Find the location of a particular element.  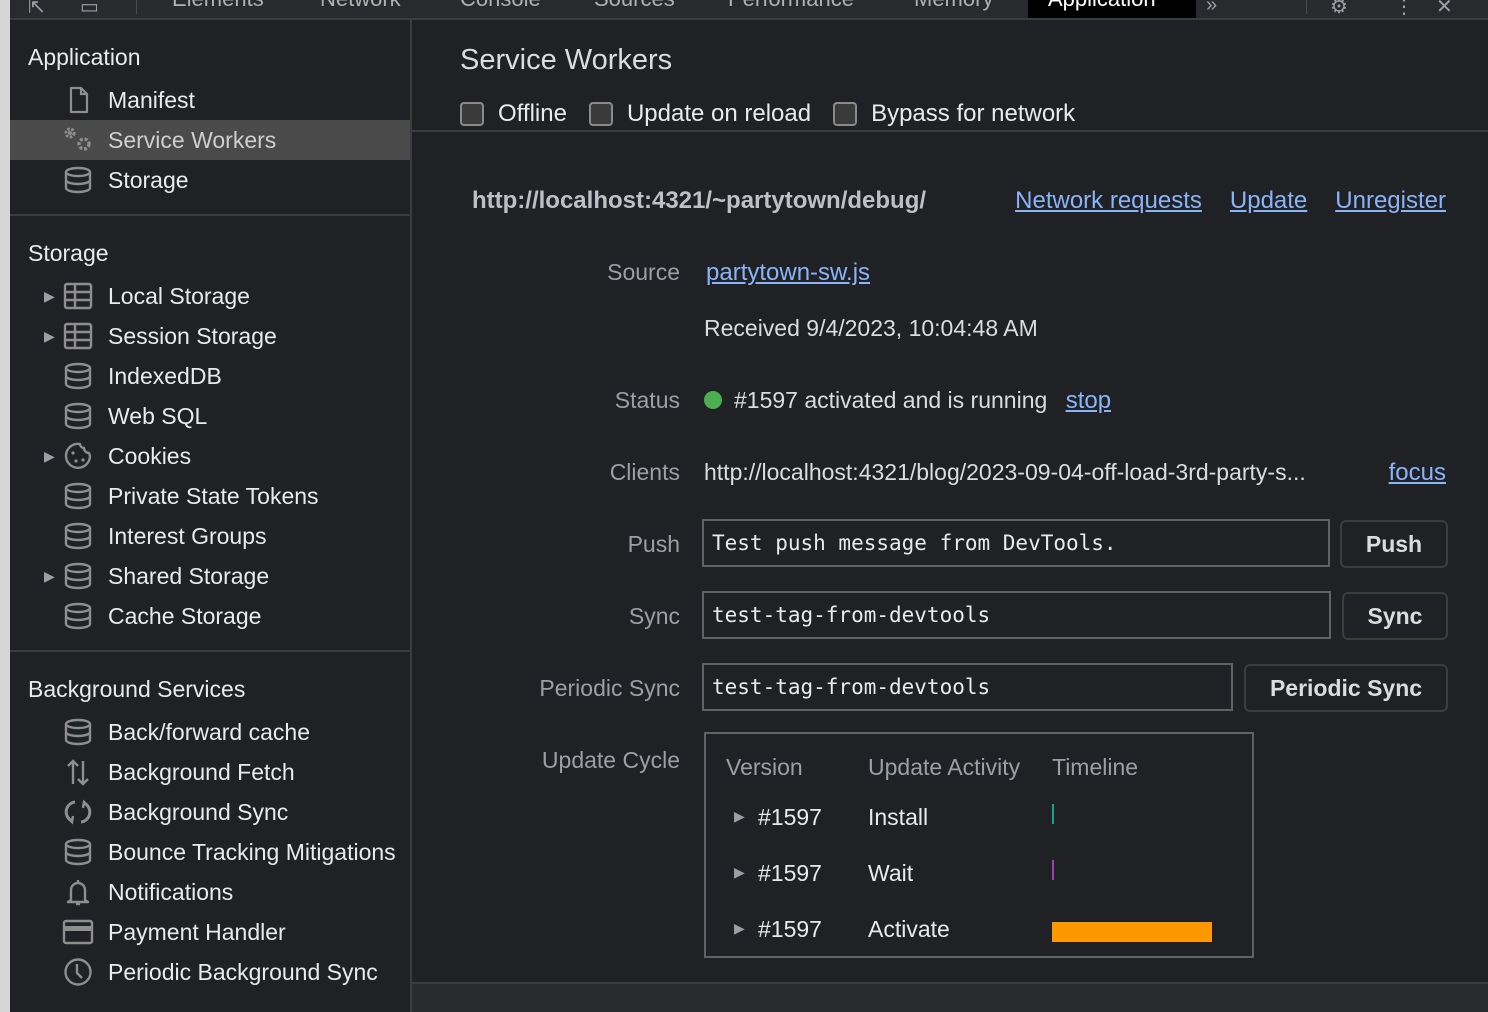

bottom-panel is located at coordinates (950, 997).